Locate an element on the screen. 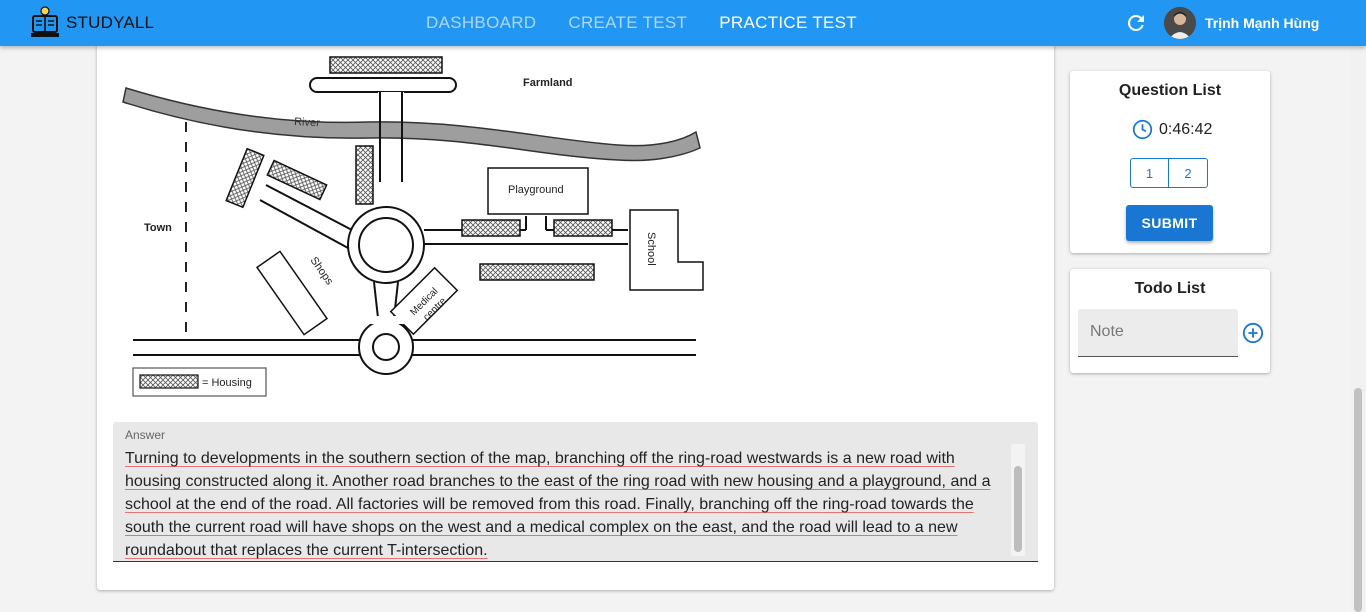  map-label-school: School is located at coordinates (651, 249).